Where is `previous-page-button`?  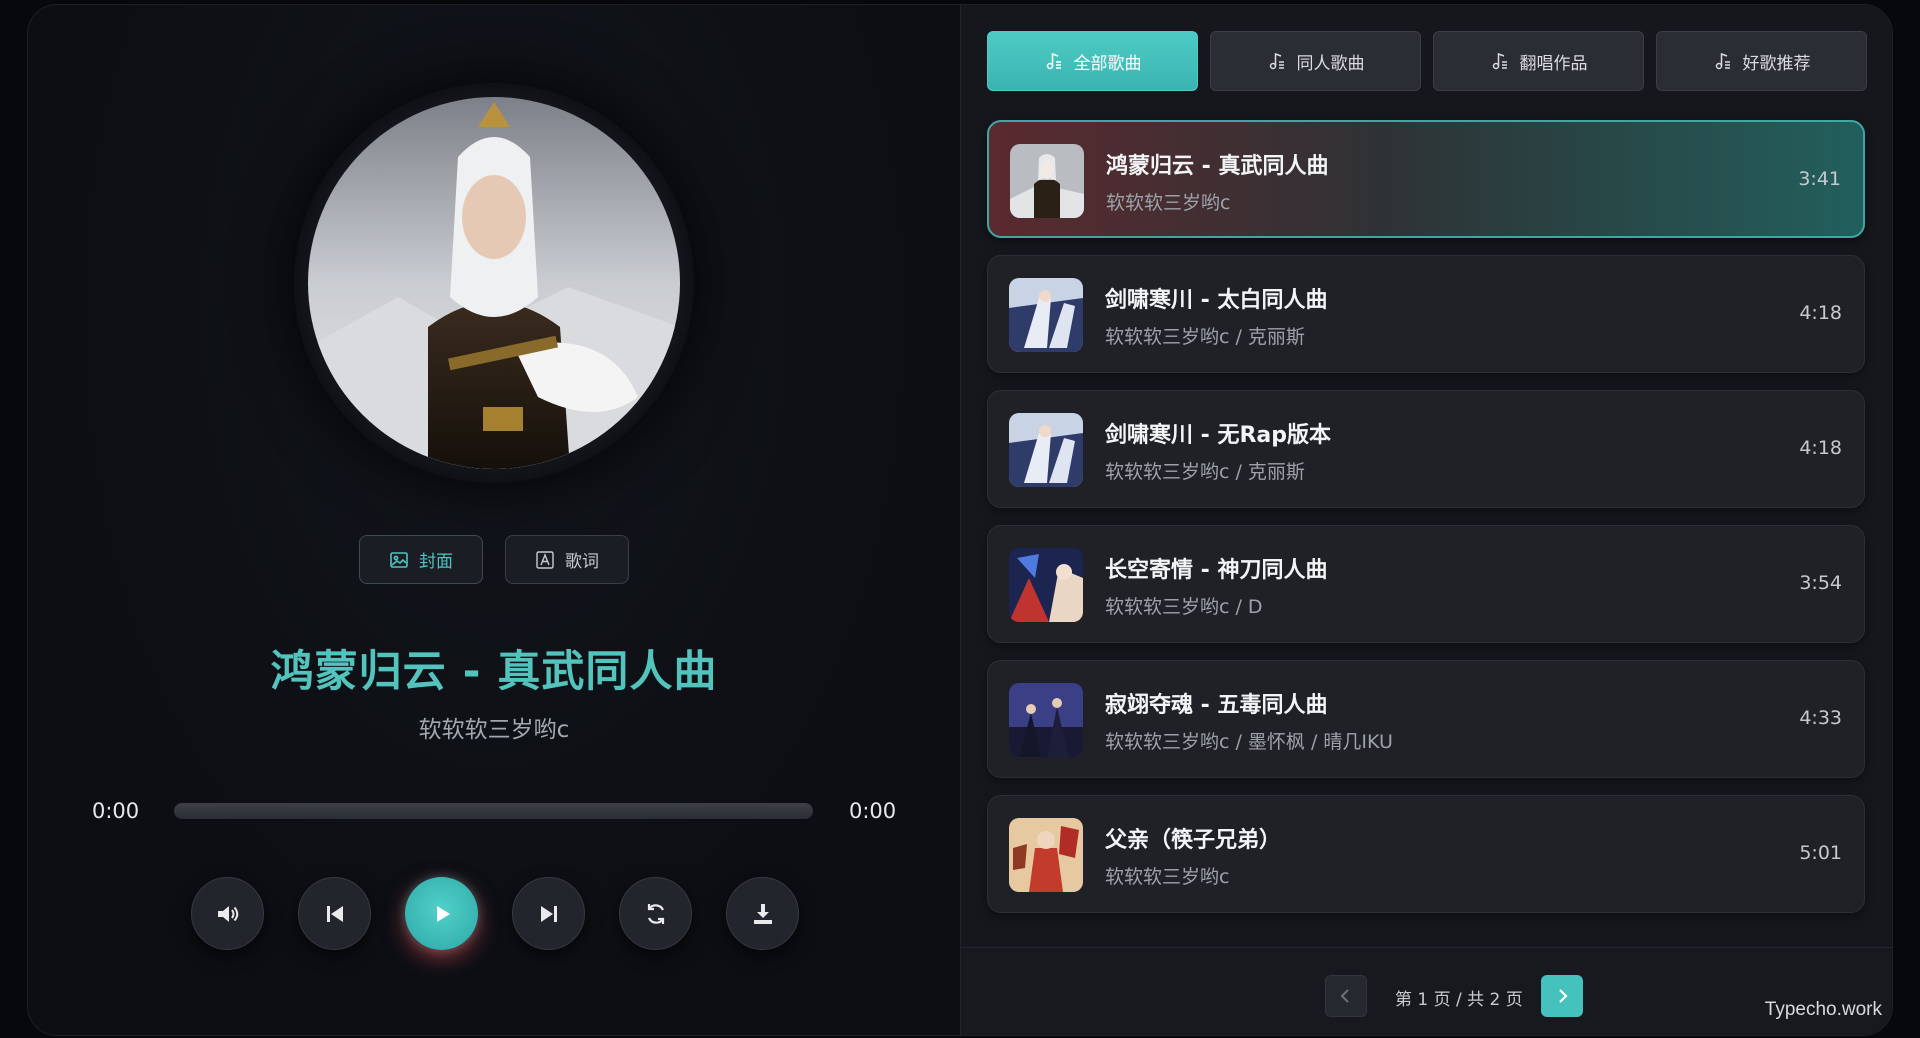 previous-page-button is located at coordinates (1346, 996).